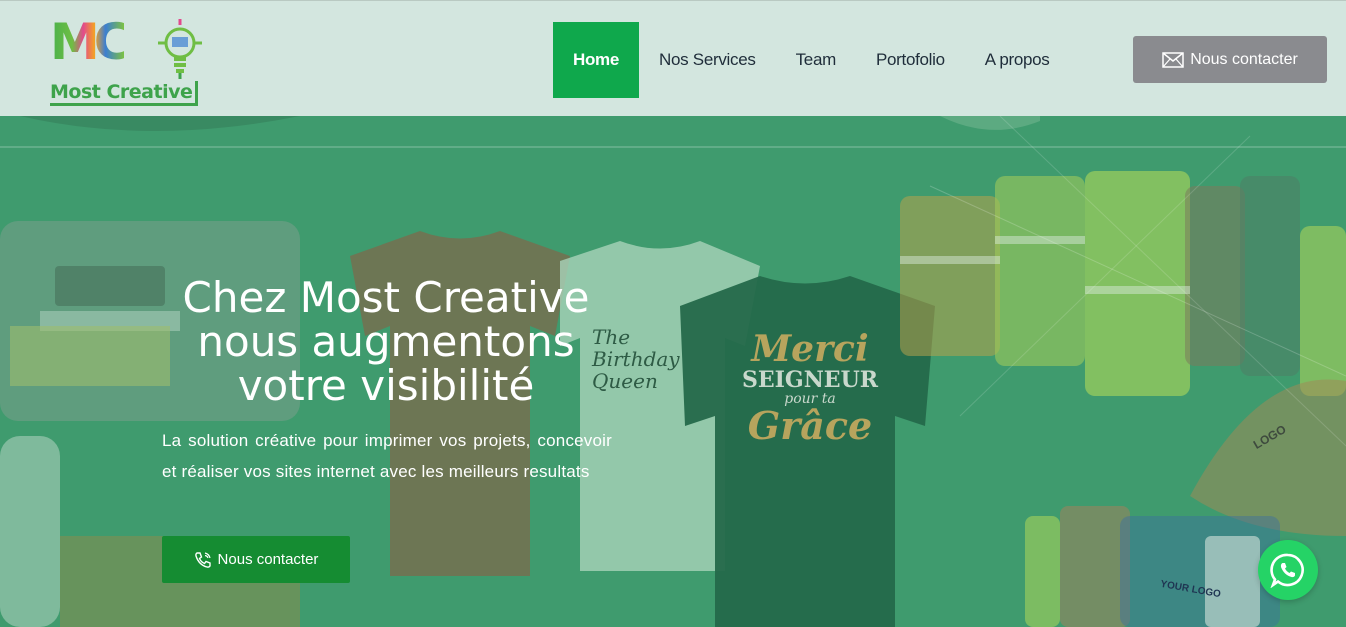  Describe the element at coordinates (707, 60) in the screenshot. I see `nav-item-services: Nos Services` at that location.